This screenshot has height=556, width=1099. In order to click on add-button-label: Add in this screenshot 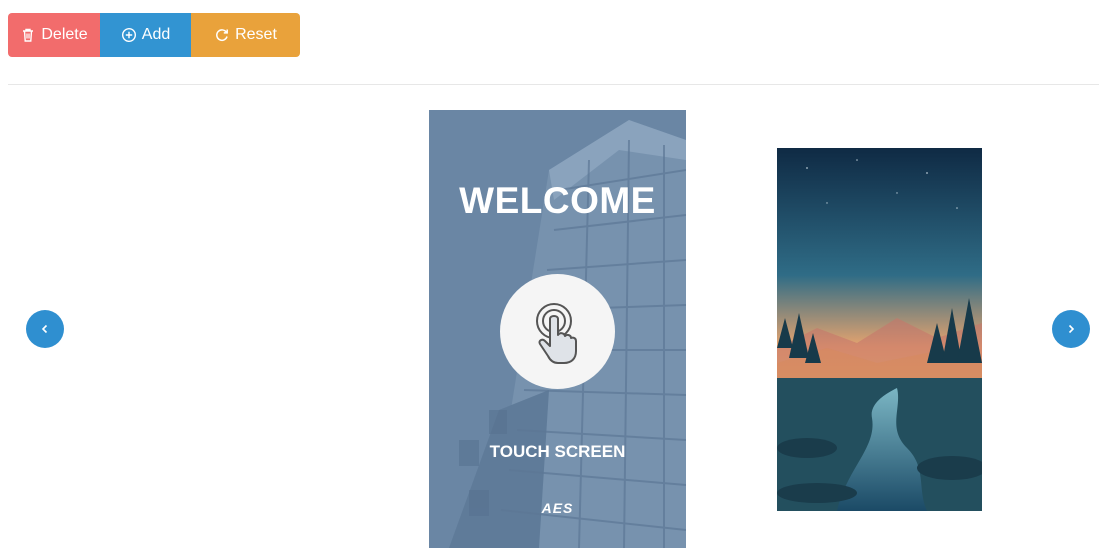, I will do `click(156, 34)`.